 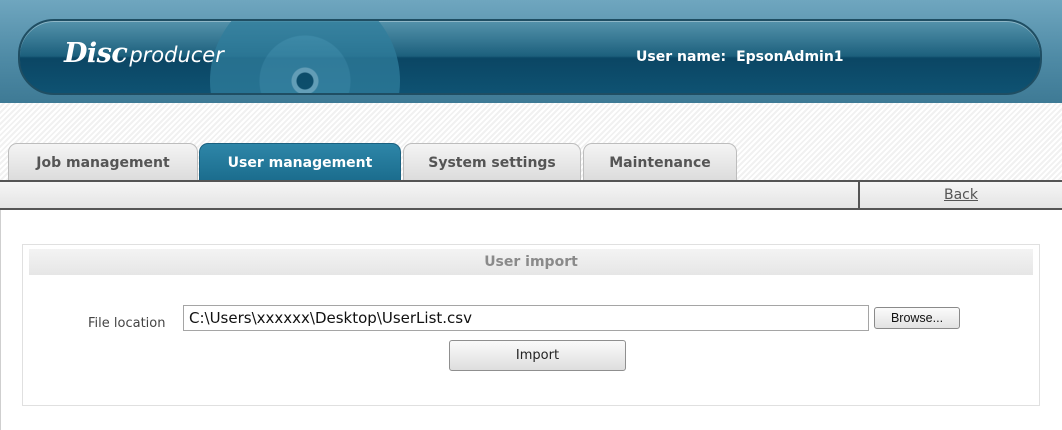 What do you see at coordinates (537, 355) in the screenshot?
I see `import-button: Import` at bounding box center [537, 355].